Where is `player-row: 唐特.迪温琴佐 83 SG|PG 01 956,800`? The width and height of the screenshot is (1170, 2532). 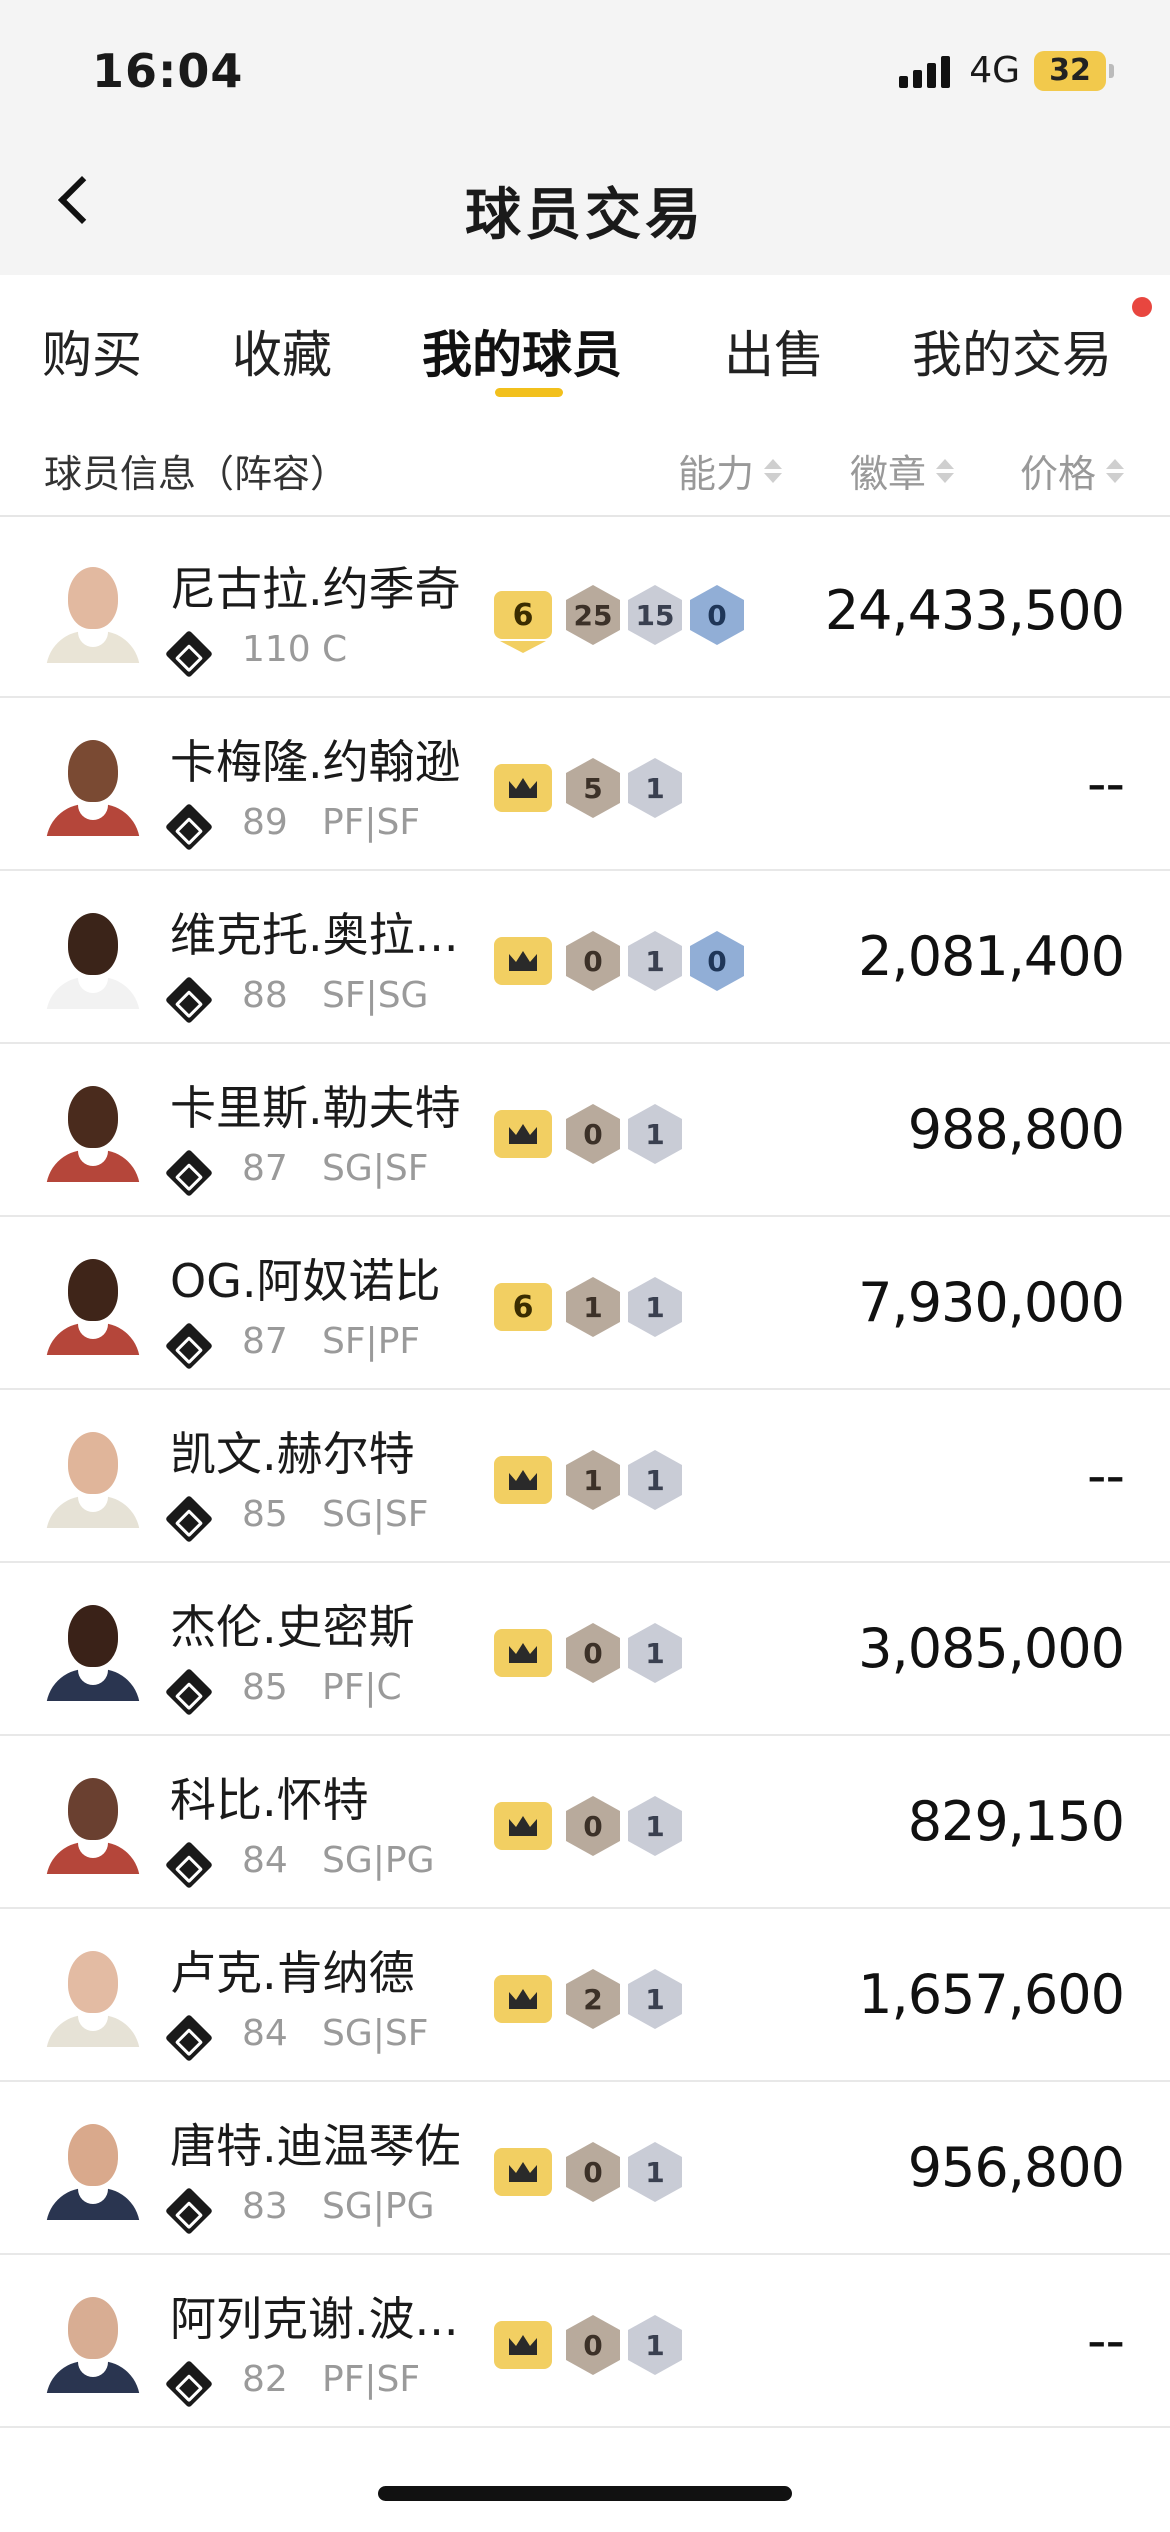
player-row: 唐特.迪温琴佐 83 SG|PG 01 956,800 is located at coordinates (585, 2168).